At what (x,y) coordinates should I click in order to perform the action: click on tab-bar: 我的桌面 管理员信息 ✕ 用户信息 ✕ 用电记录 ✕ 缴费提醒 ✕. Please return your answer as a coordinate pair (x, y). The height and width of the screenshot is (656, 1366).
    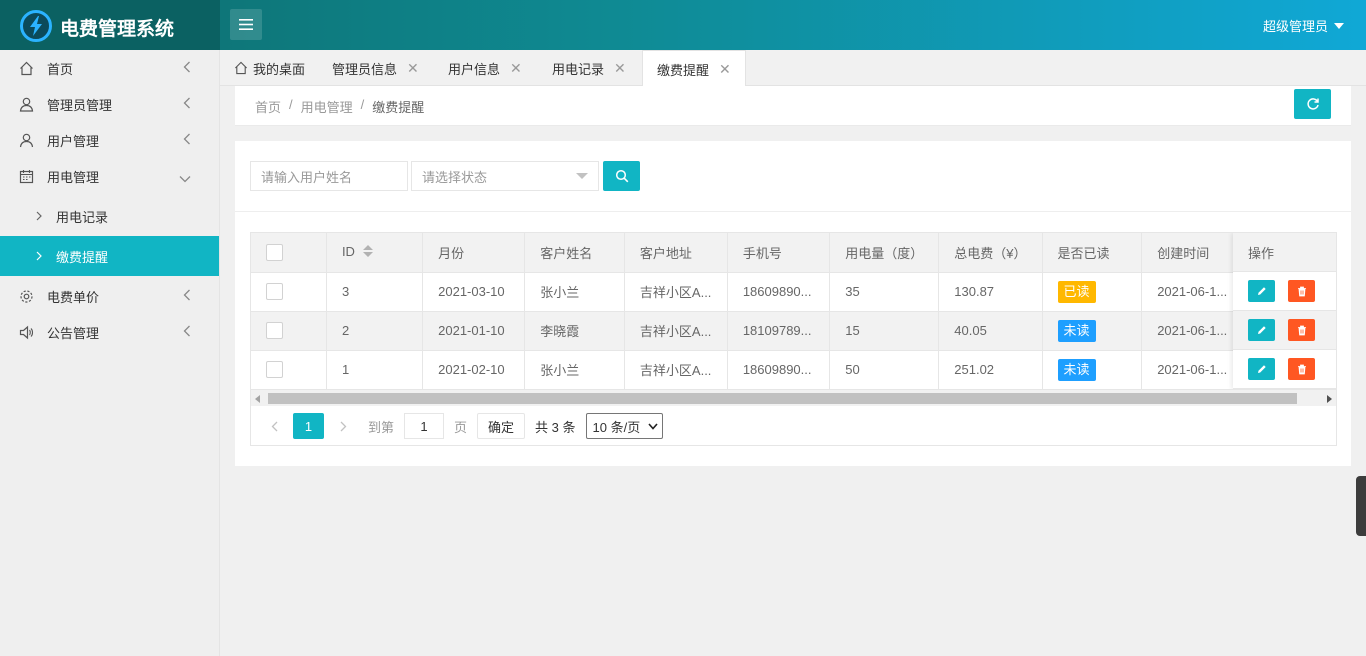
    Looking at the image, I should click on (793, 68).